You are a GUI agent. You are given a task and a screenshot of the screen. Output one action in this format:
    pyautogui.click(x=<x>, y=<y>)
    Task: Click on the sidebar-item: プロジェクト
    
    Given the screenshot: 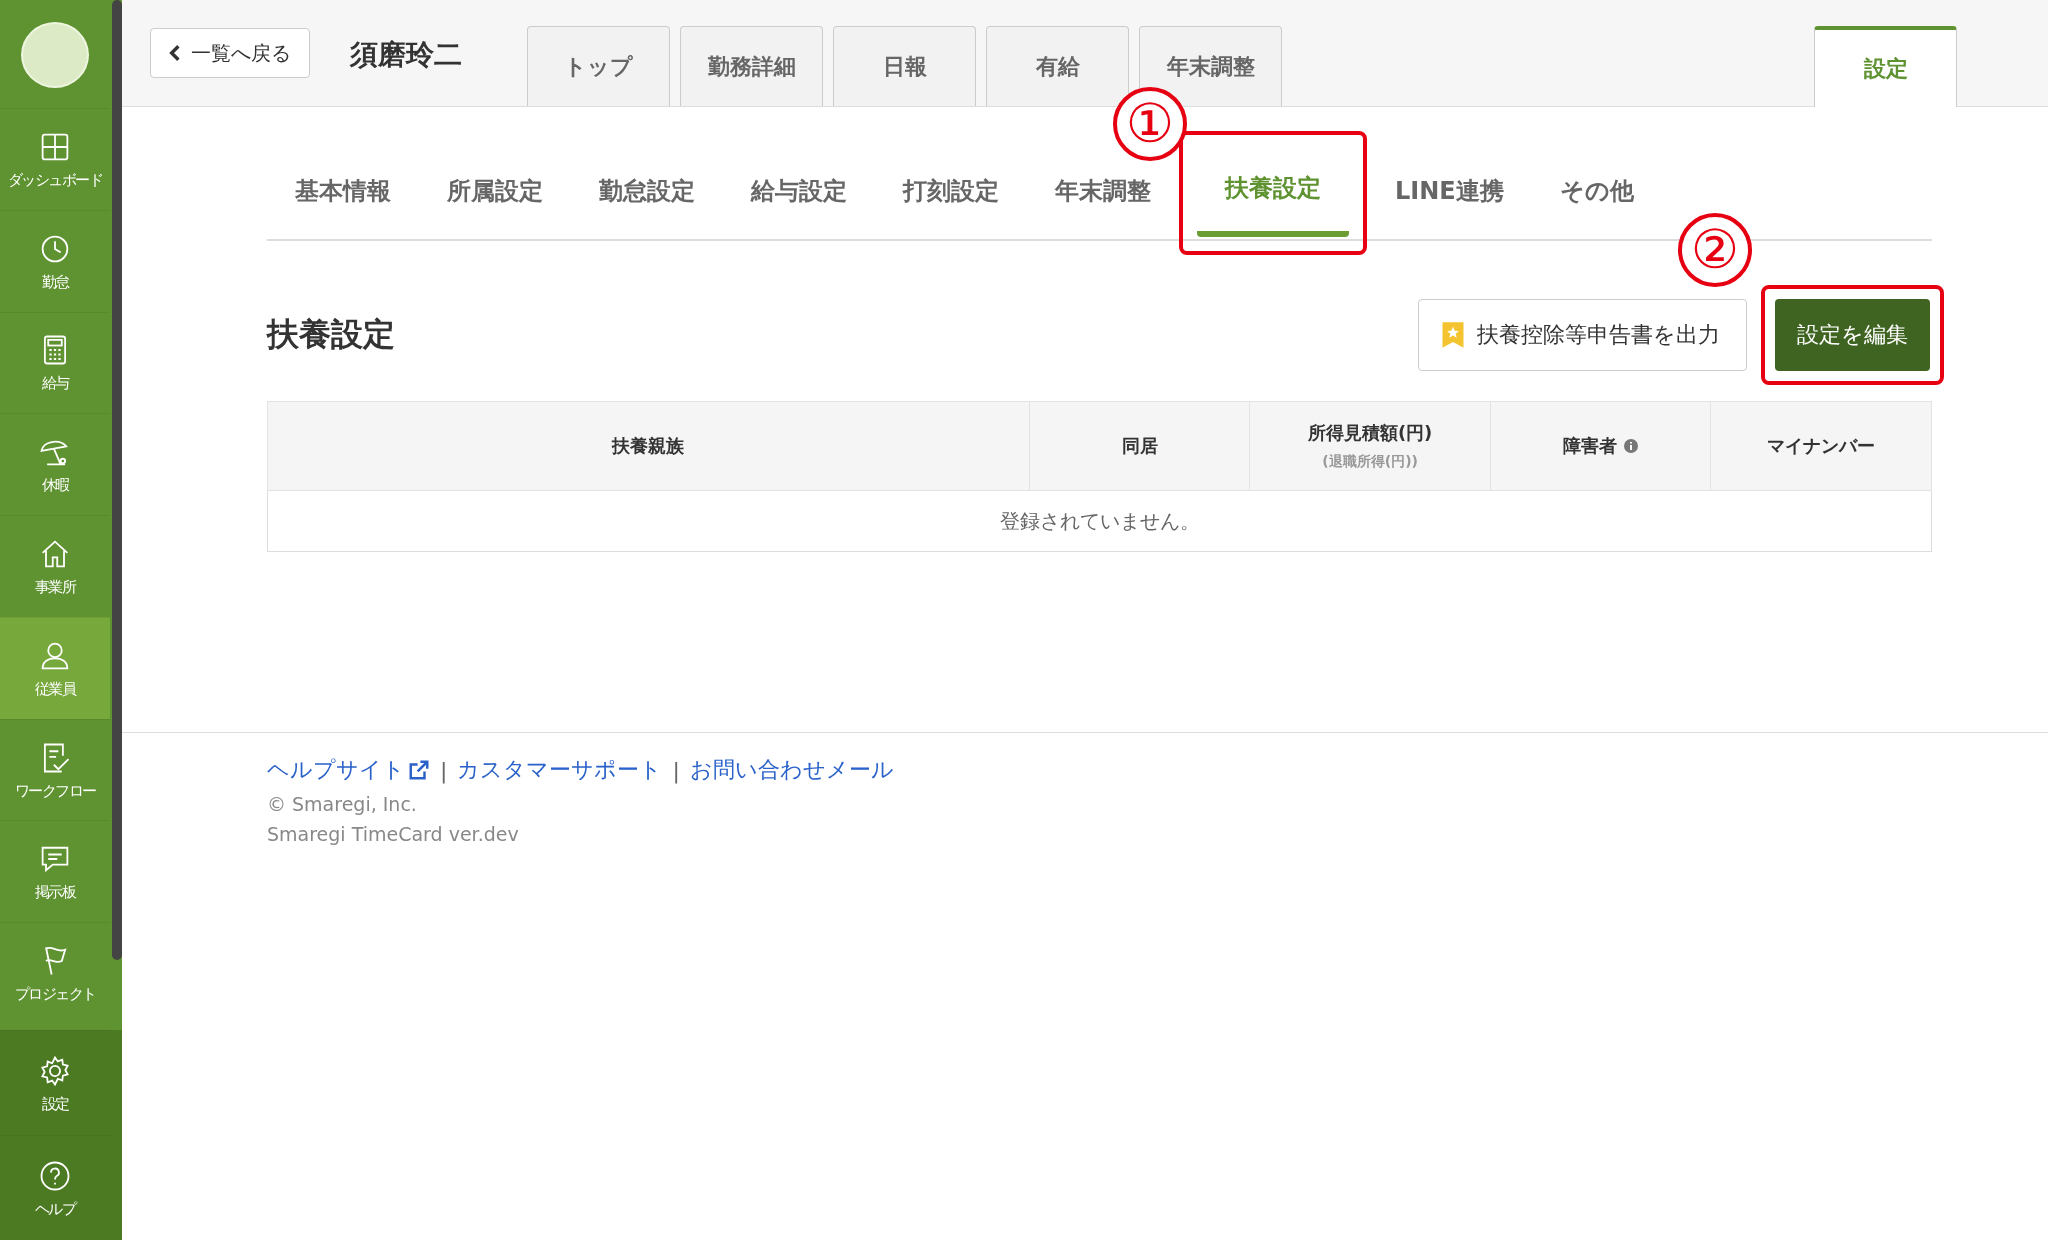 What is the action you would take?
    pyautogui.click(x=55, y=973)
    